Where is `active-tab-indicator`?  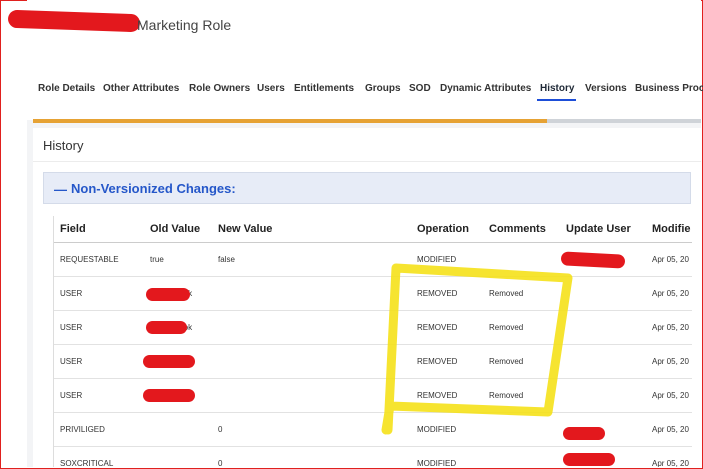
active-tab-indicator is located at coordinates (556, 100).